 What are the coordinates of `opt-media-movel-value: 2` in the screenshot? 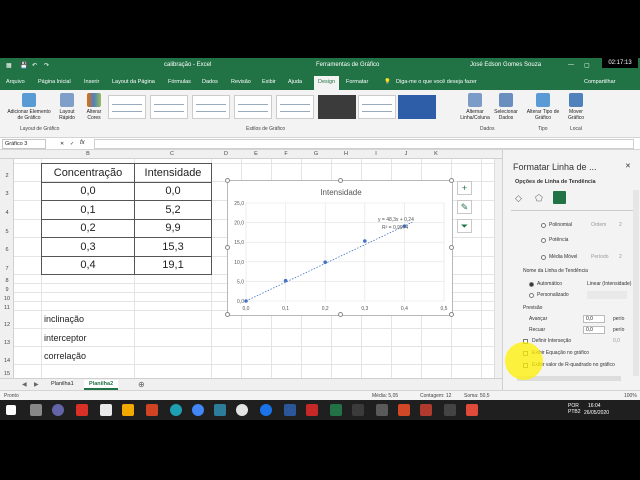 It's located at (620, 257).